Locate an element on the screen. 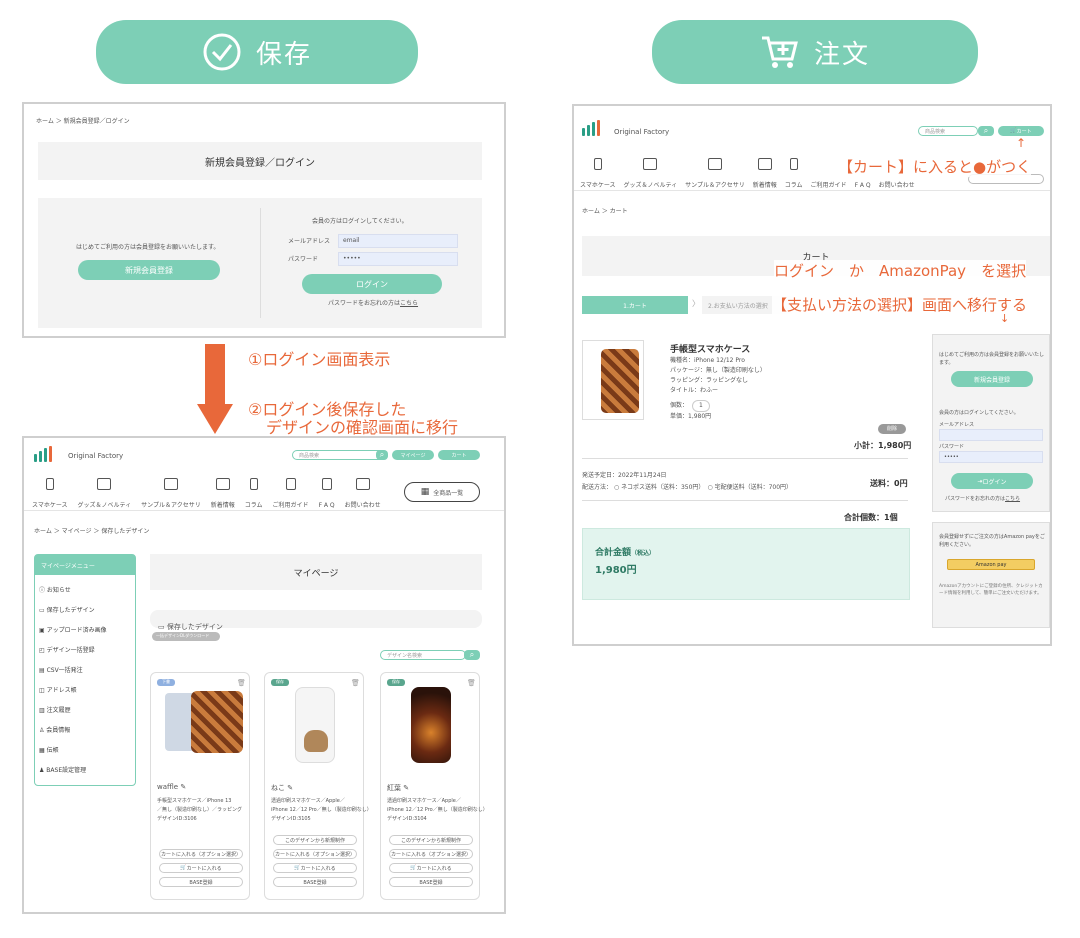 This screenshot has width=1080, height=938. design-search-icon: ⌕ is located at coordinates (472, 655).